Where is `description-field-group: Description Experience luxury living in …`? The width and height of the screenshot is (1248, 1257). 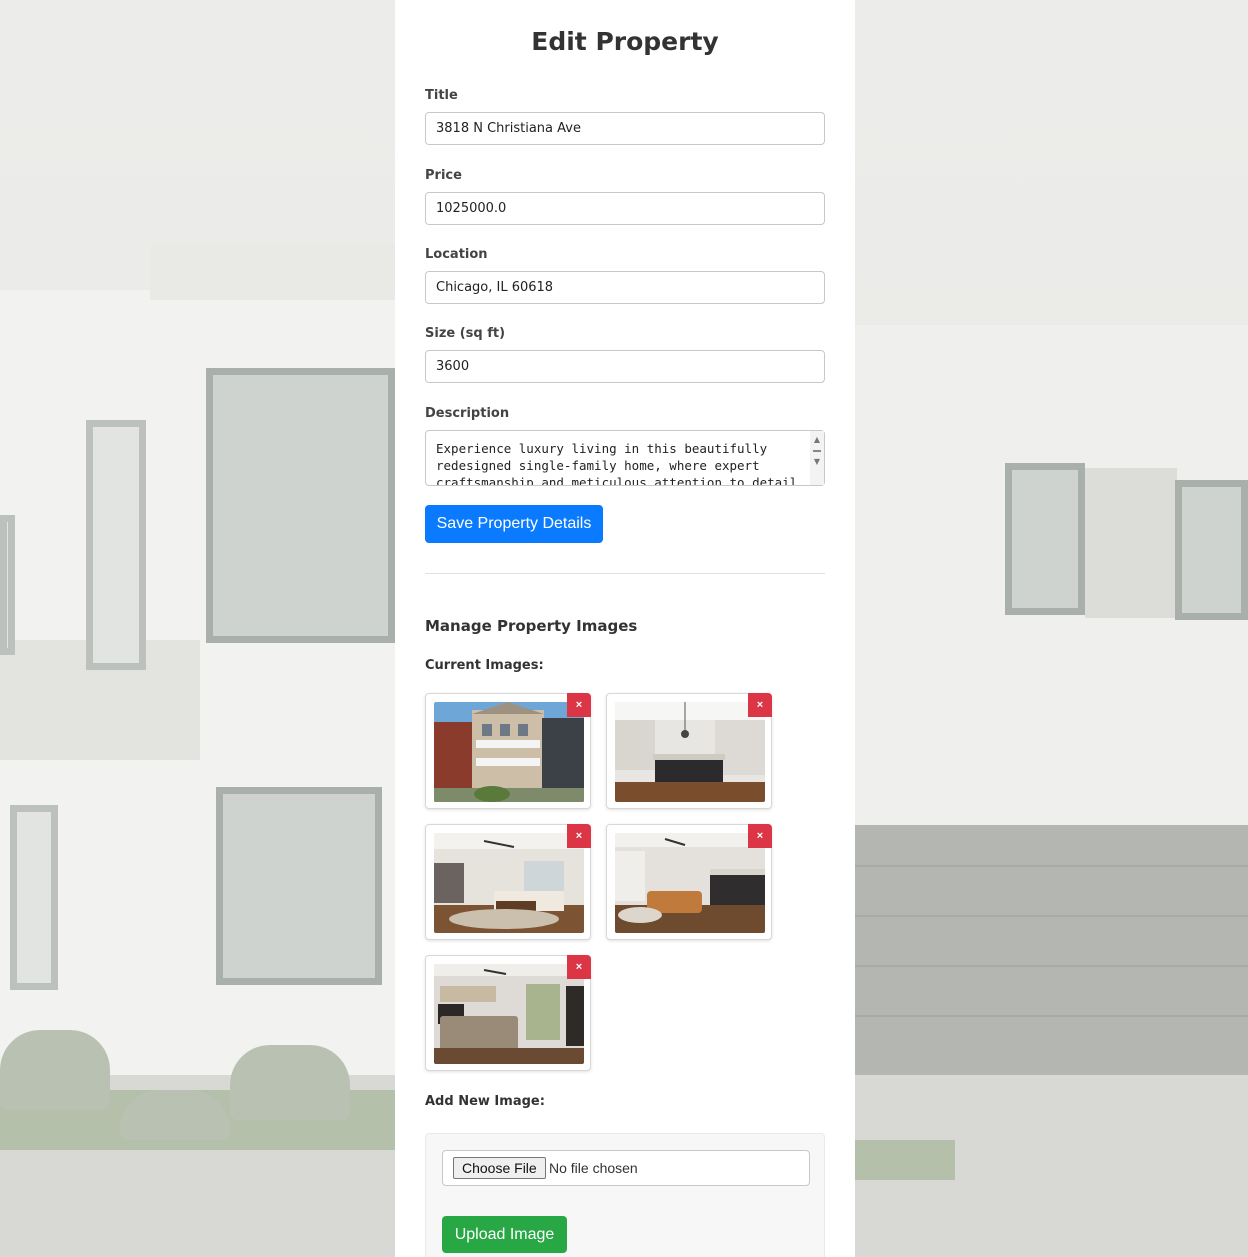 description-field-group: Description Experience luxury living in … is located at coordinates (625, 446).